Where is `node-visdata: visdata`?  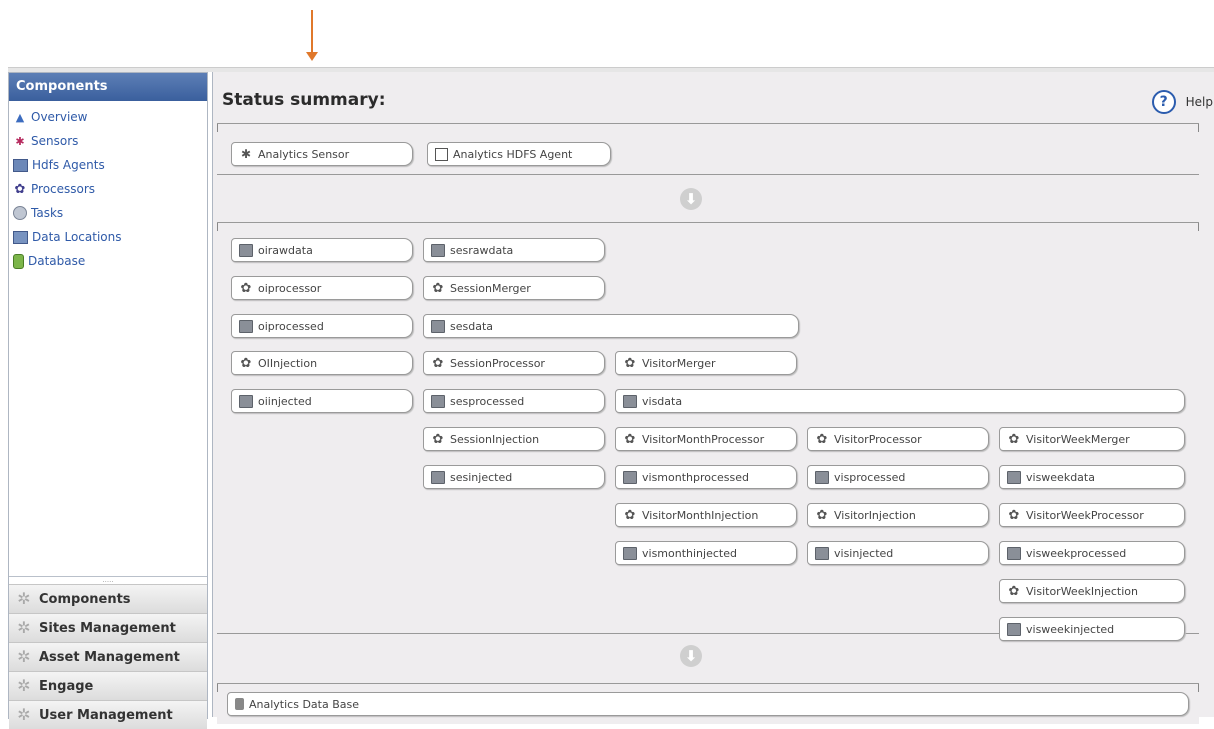
node-visdata: visdata is located at coordinates (900, 401).